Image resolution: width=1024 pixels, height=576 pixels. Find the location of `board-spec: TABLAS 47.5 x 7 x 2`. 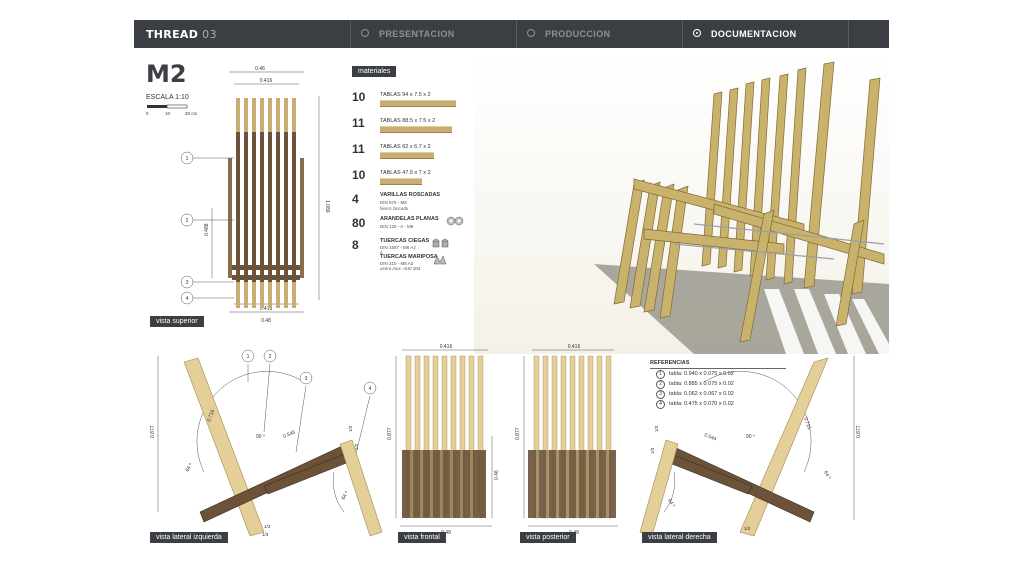

board-spec: TABLAS 47.5 x 7 x 2 is located at coordinates (405, 173).